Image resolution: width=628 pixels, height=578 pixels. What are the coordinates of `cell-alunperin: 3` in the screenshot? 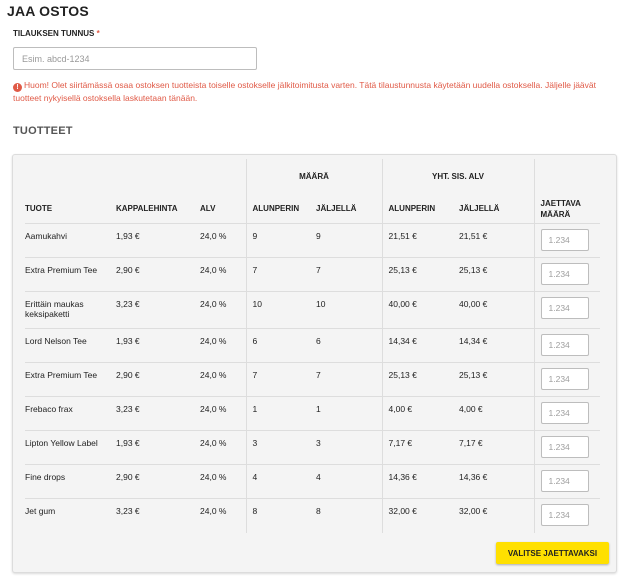 It's located at (280, 447).